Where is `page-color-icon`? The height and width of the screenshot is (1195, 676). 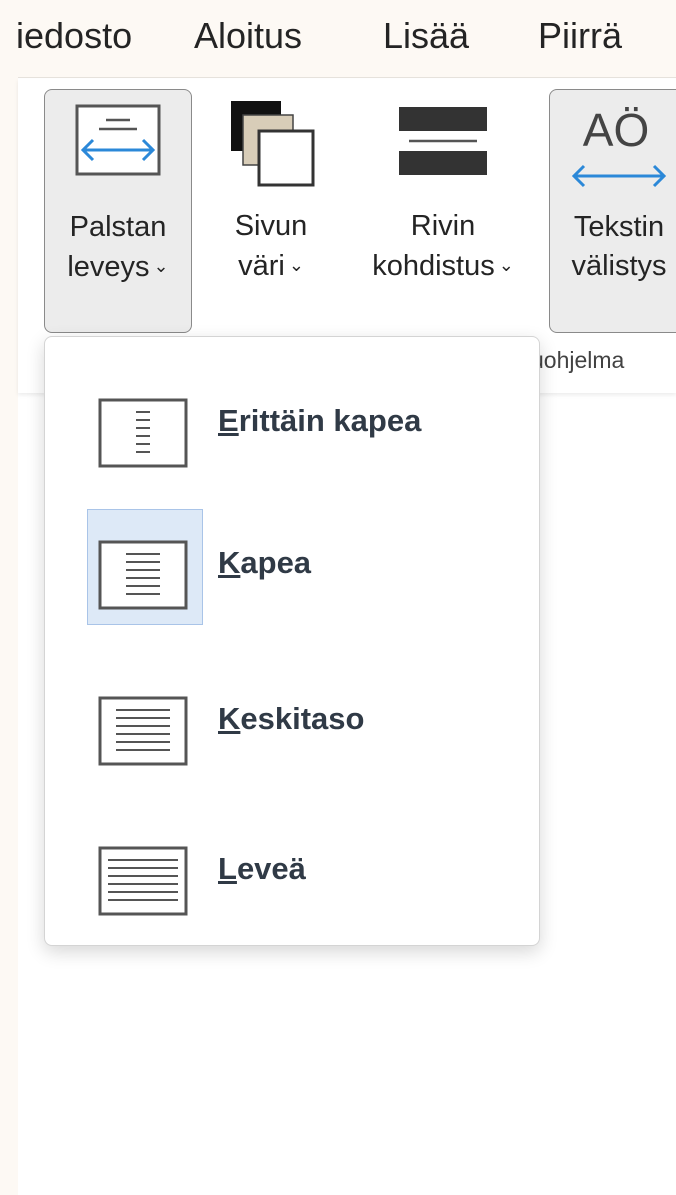 page-color-icon is located at coordinates (271, 151).